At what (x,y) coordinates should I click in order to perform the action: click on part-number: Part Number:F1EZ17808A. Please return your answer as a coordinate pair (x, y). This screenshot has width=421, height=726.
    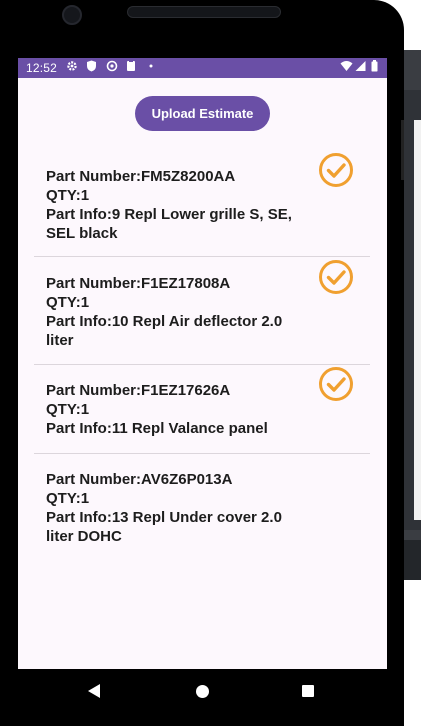
    Looking at the image, I should click on (138, 283).